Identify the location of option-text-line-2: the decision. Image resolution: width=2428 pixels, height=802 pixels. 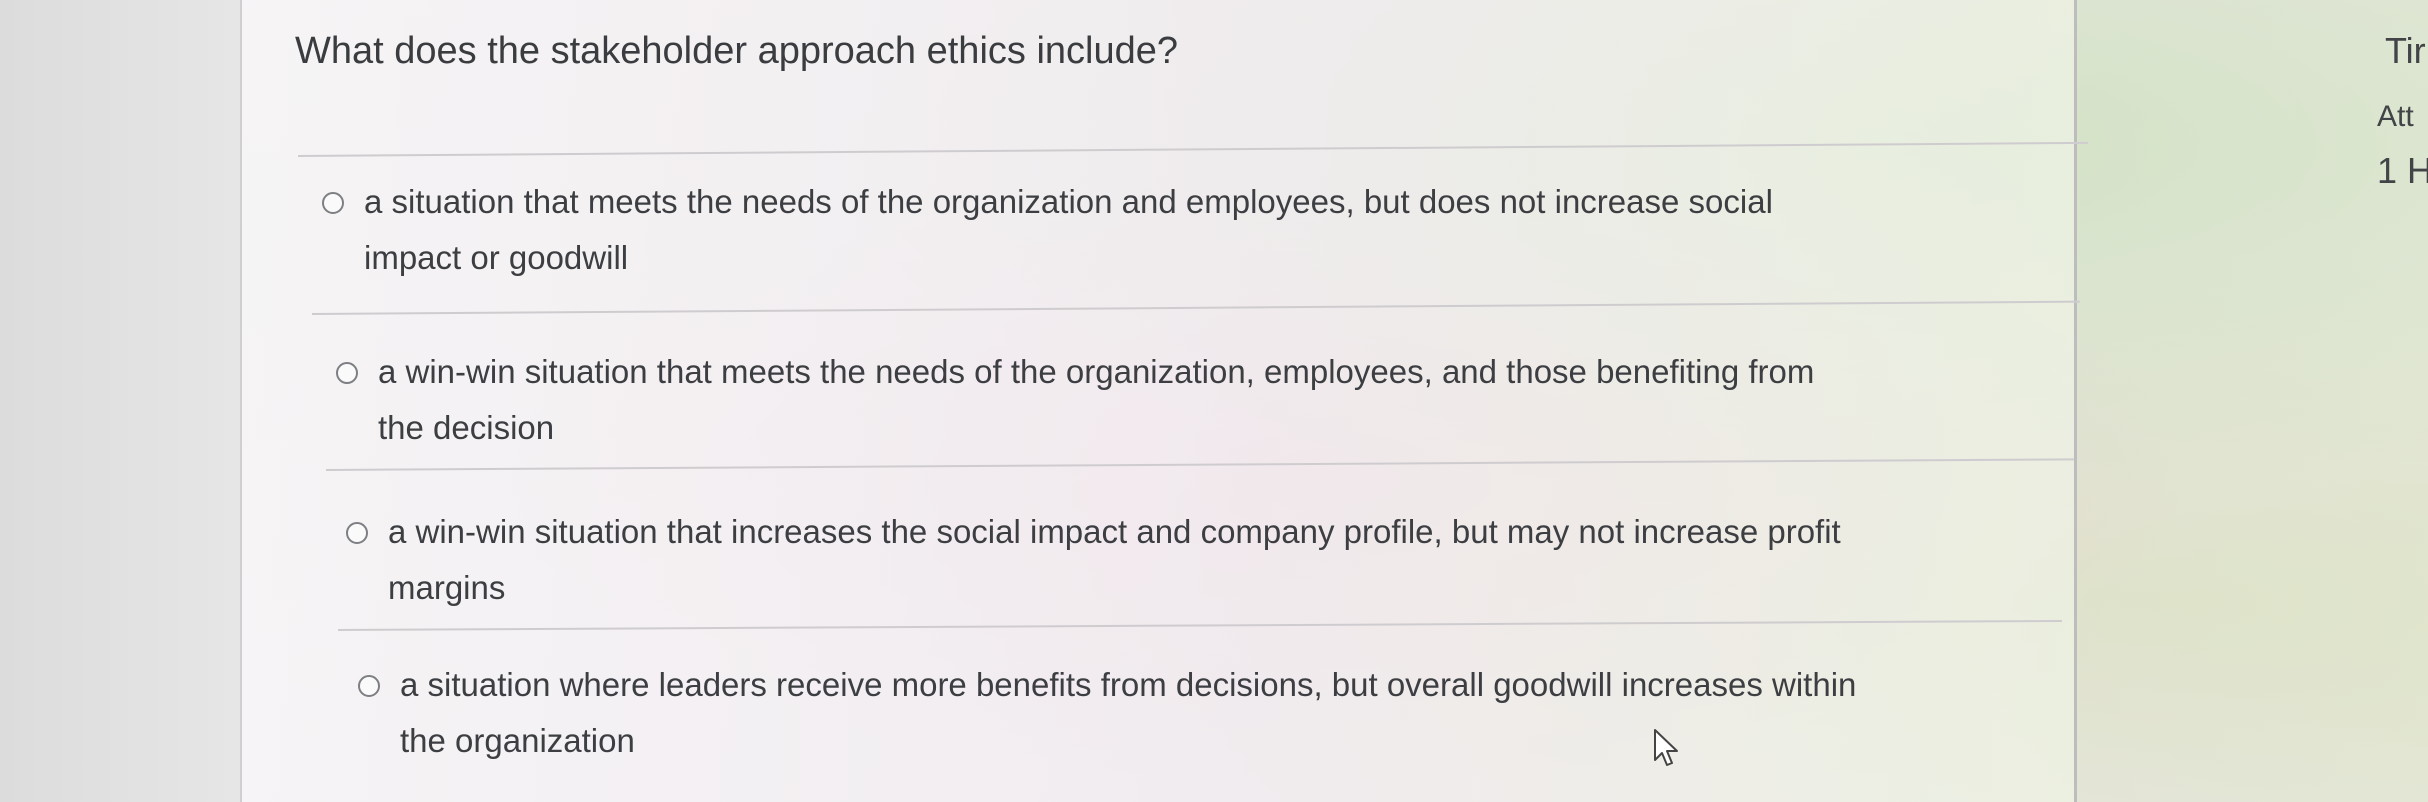
(466, 427).